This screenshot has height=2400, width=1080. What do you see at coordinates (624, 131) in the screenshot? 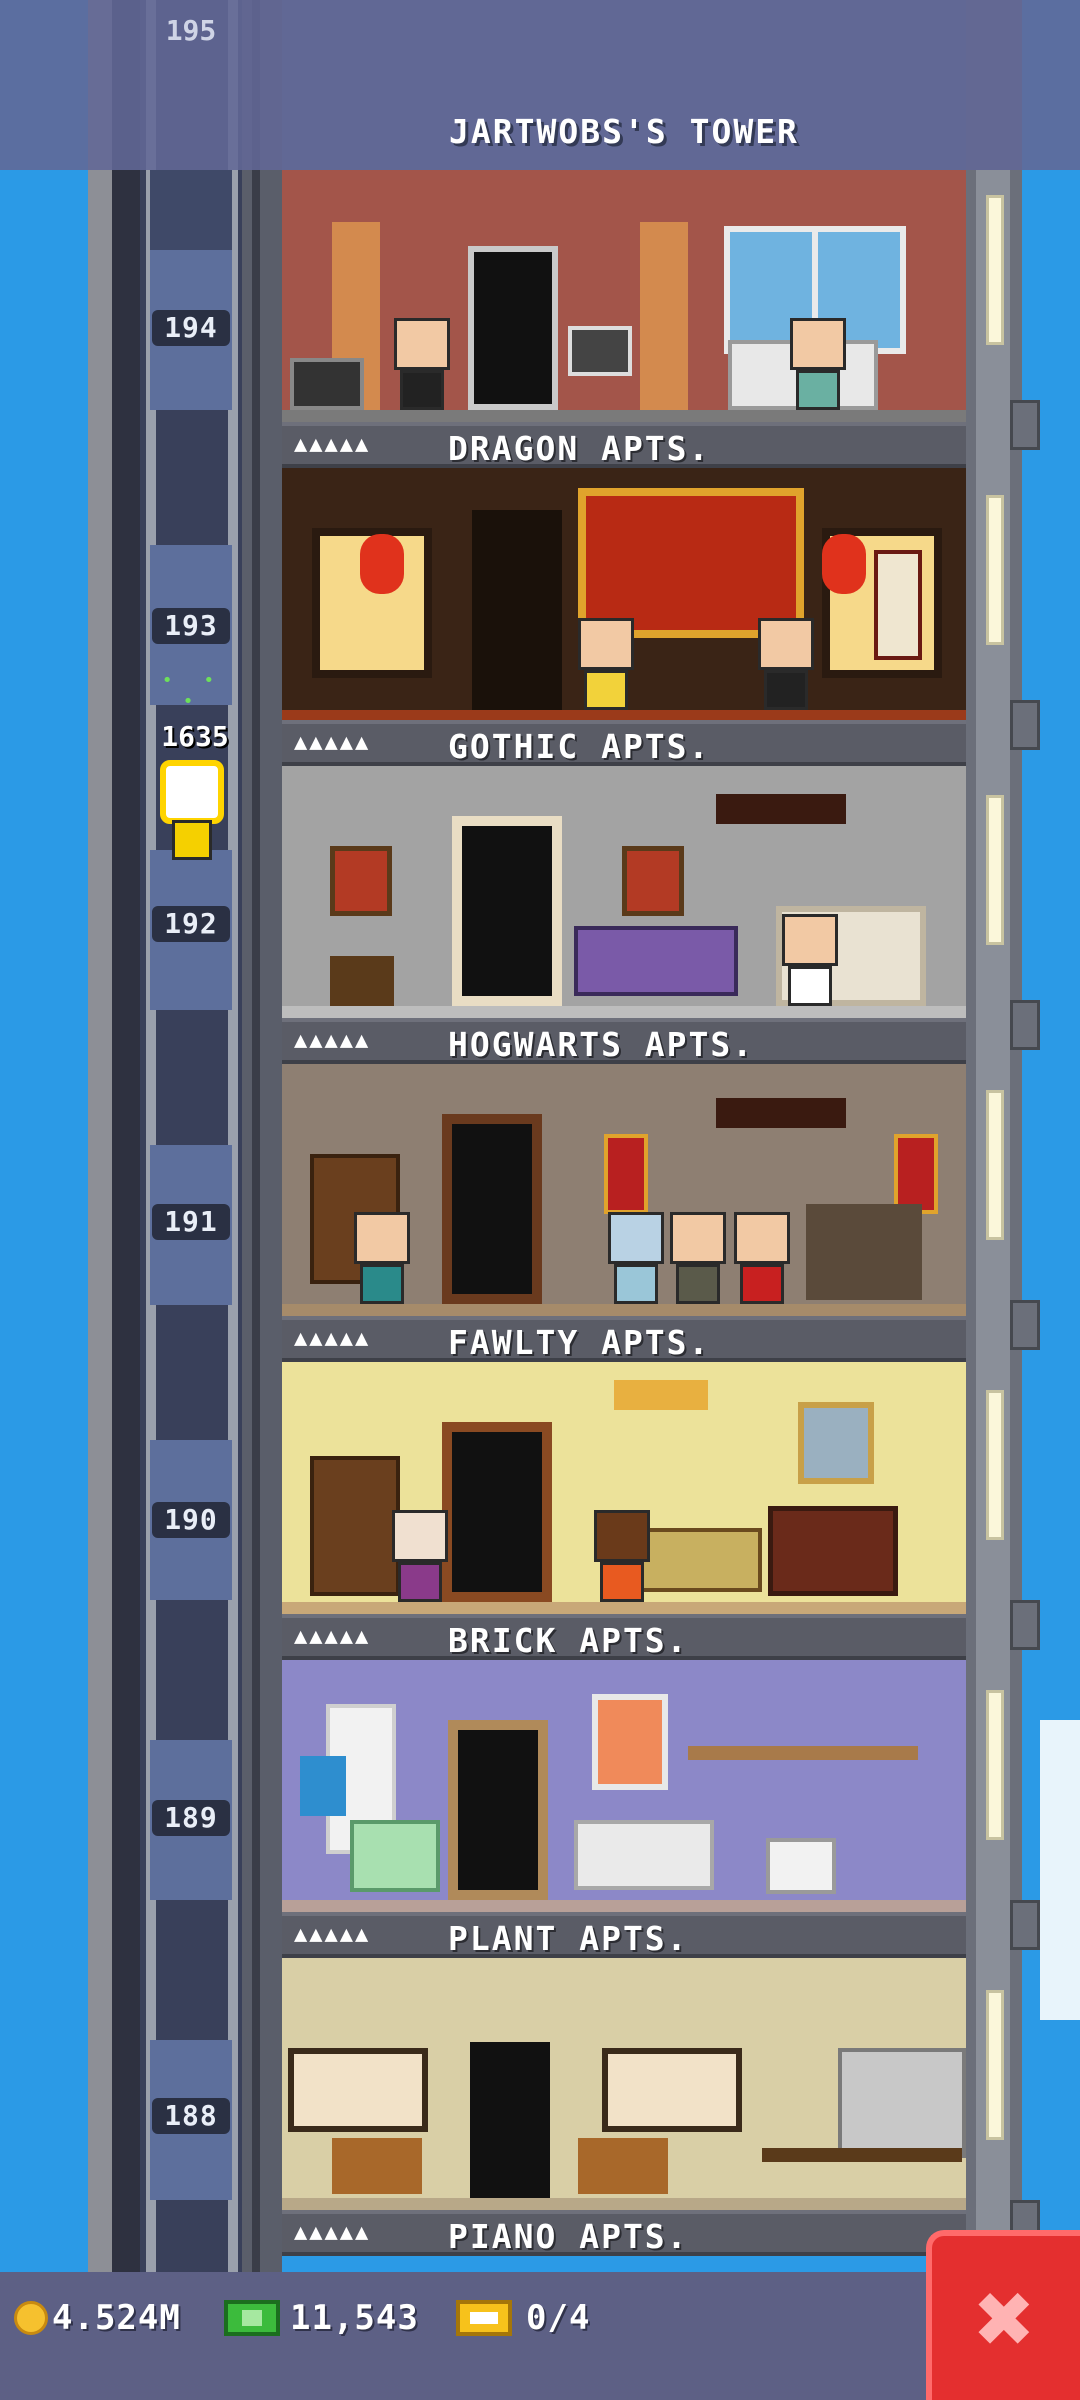
I see `tower-title: JARTWOBS'S TOWER` at bounding box center [624, 131].